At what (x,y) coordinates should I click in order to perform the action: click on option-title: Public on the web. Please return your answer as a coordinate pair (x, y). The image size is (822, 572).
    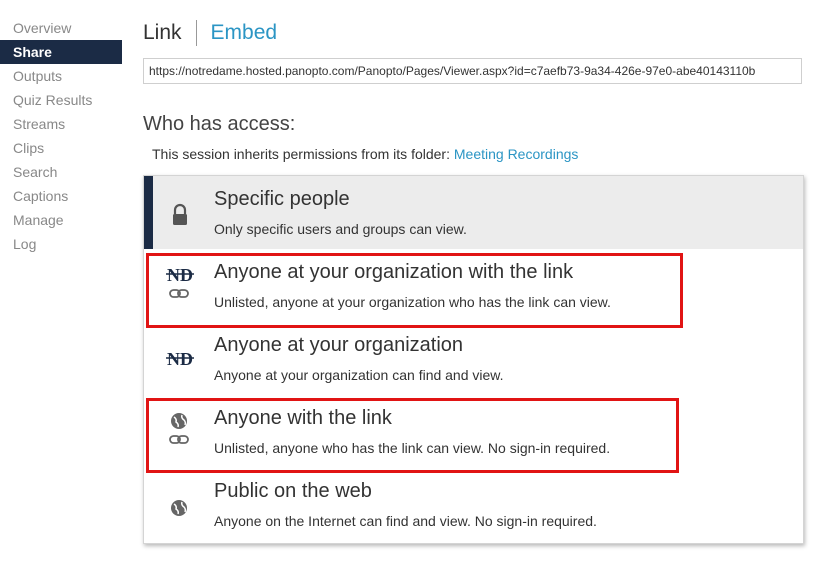
    Looking at the image, I should click on (293, 491).